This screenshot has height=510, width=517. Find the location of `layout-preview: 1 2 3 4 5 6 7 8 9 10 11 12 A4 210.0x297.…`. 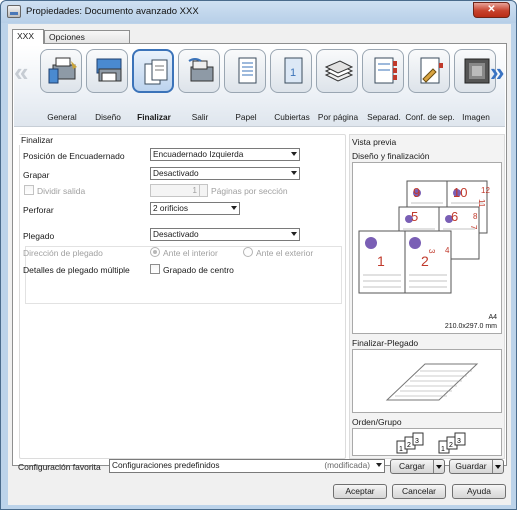

layout-preview: 1 2 3 4 5 6 7 8 9 10 11 12 A4 210.0x297.… is located at coordinates (427, 248).